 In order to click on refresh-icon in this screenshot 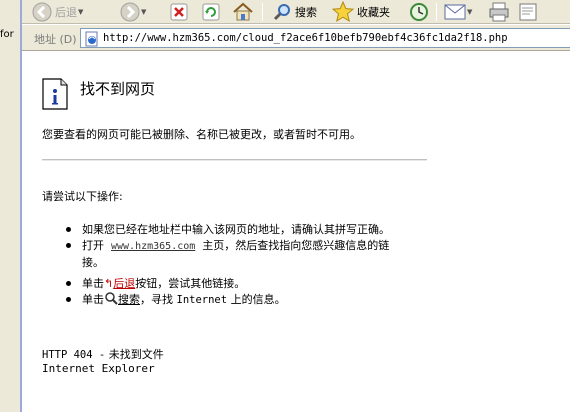, I will do `click(211, 12)`.